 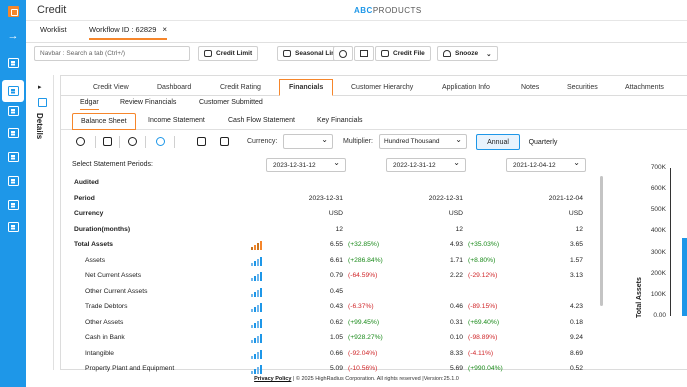 What do you see at coordinates (576, 244) in the screenshot?
I see `value-period-3: 3.65` at bounding box center [576, 244].